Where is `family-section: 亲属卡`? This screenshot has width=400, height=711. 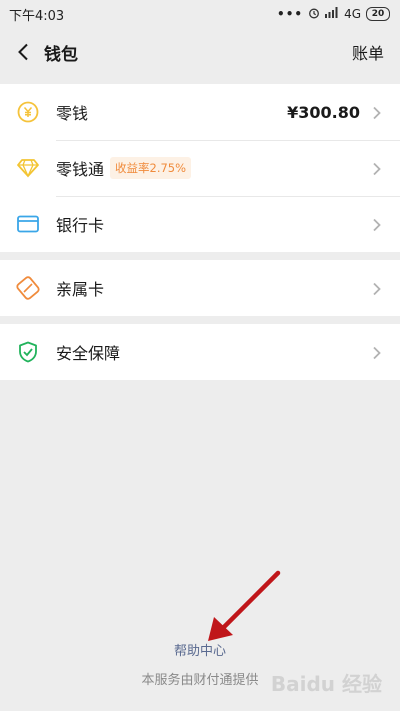
family-section: 亲属卡 is located at coordinates (200, 288).